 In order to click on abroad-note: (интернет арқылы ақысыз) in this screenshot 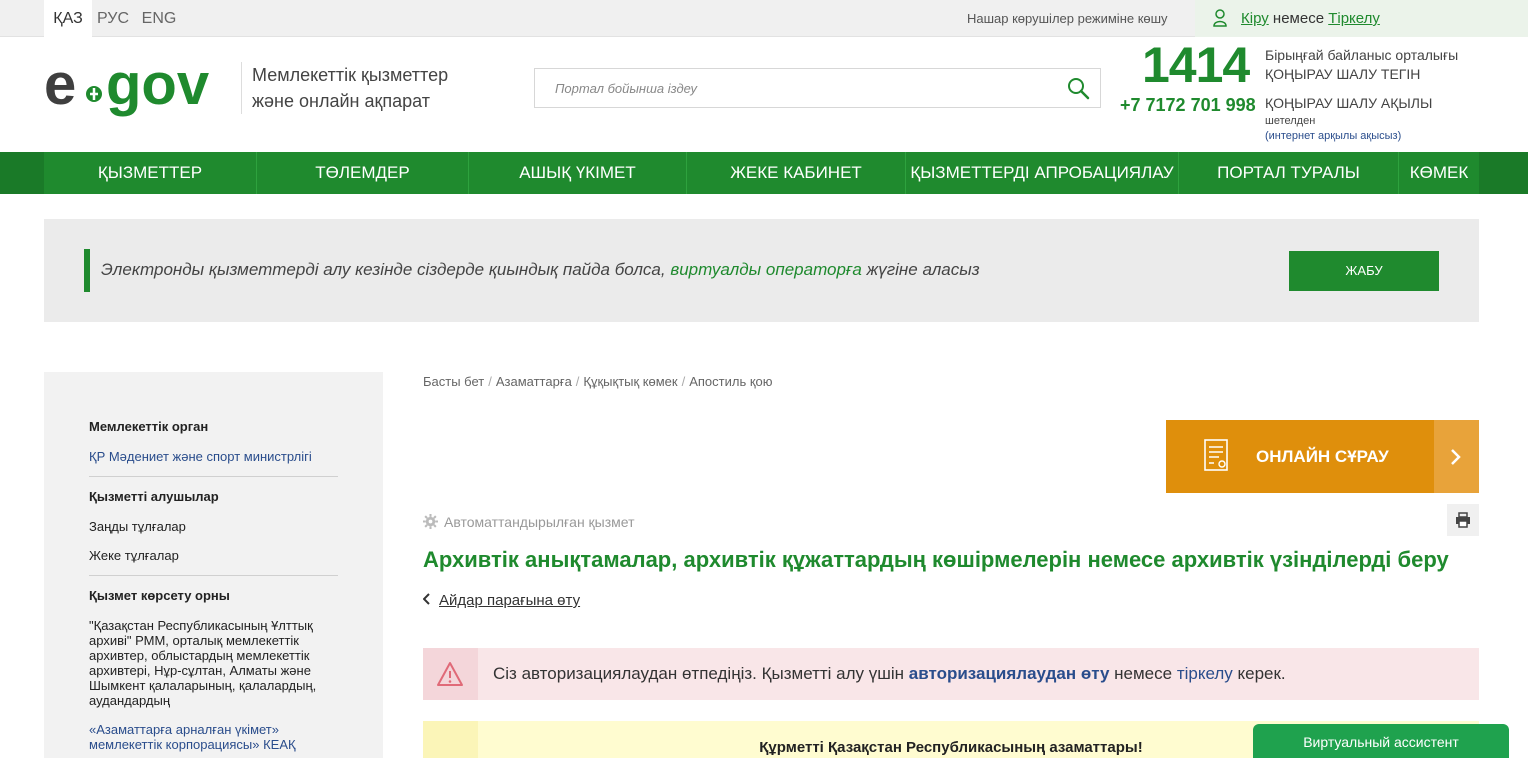, I will do `click(1333, 136)`.